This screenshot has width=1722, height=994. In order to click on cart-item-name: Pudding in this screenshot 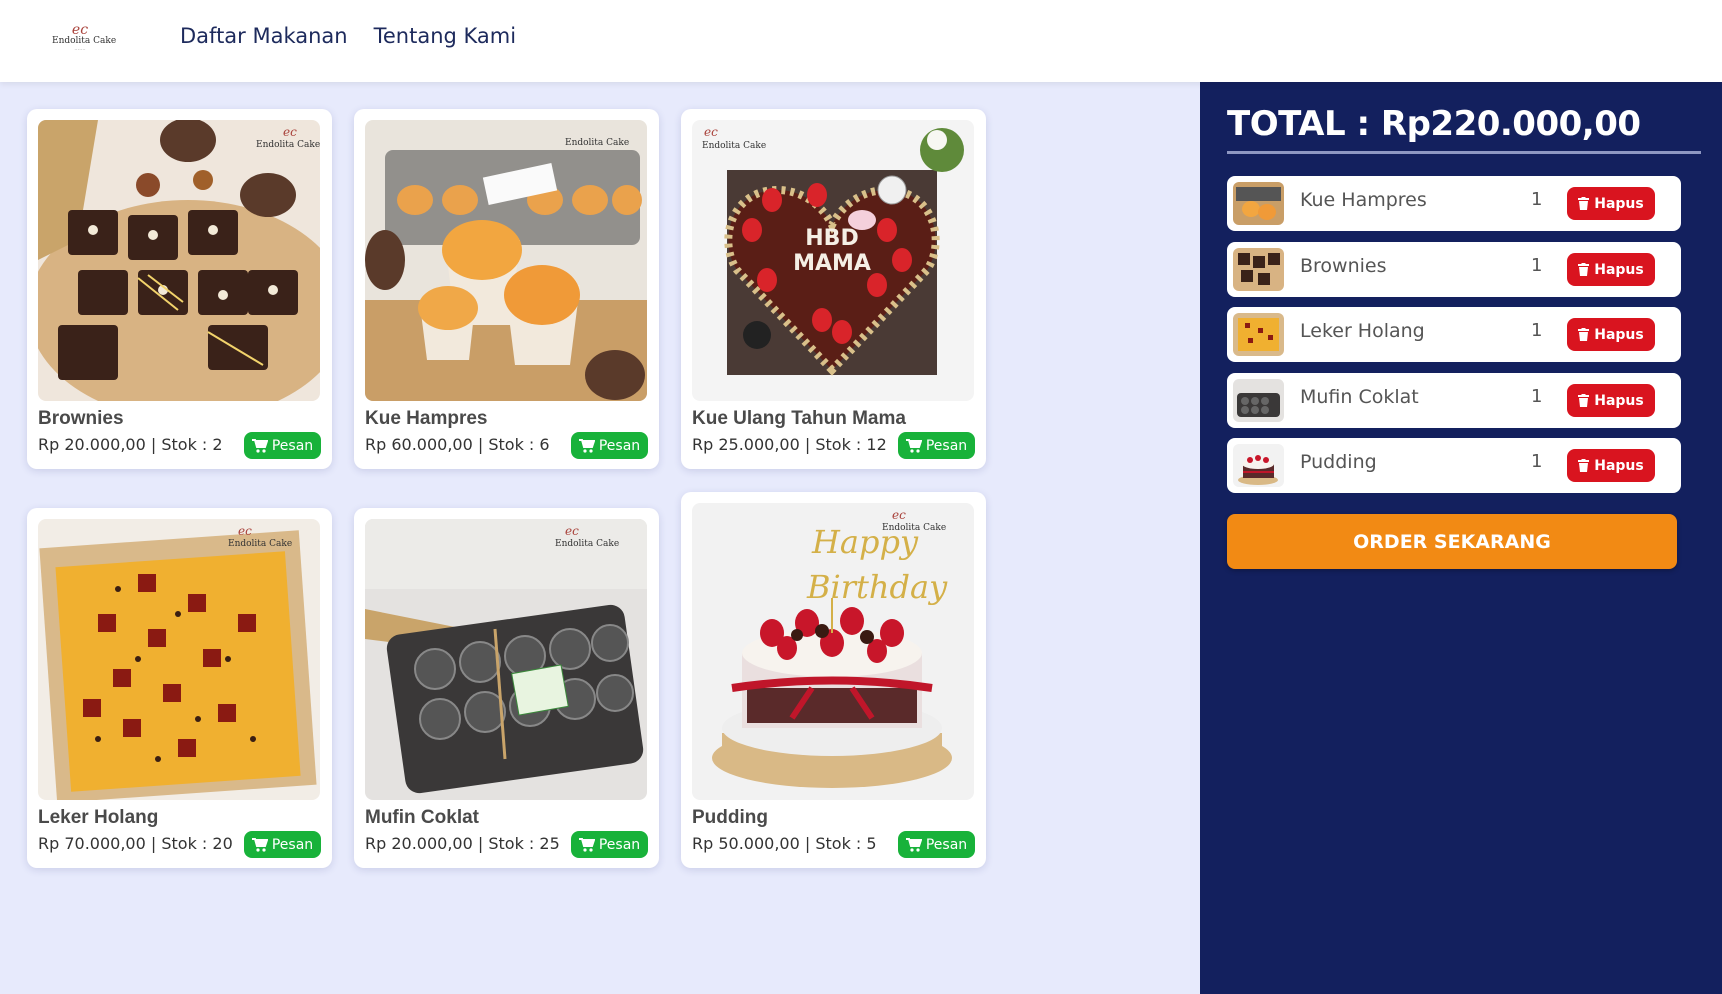, I will do `click(1338, 462)`.